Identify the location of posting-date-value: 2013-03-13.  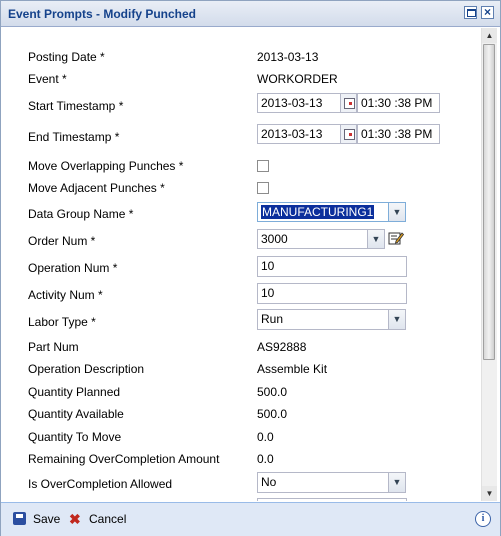
(288, 57).